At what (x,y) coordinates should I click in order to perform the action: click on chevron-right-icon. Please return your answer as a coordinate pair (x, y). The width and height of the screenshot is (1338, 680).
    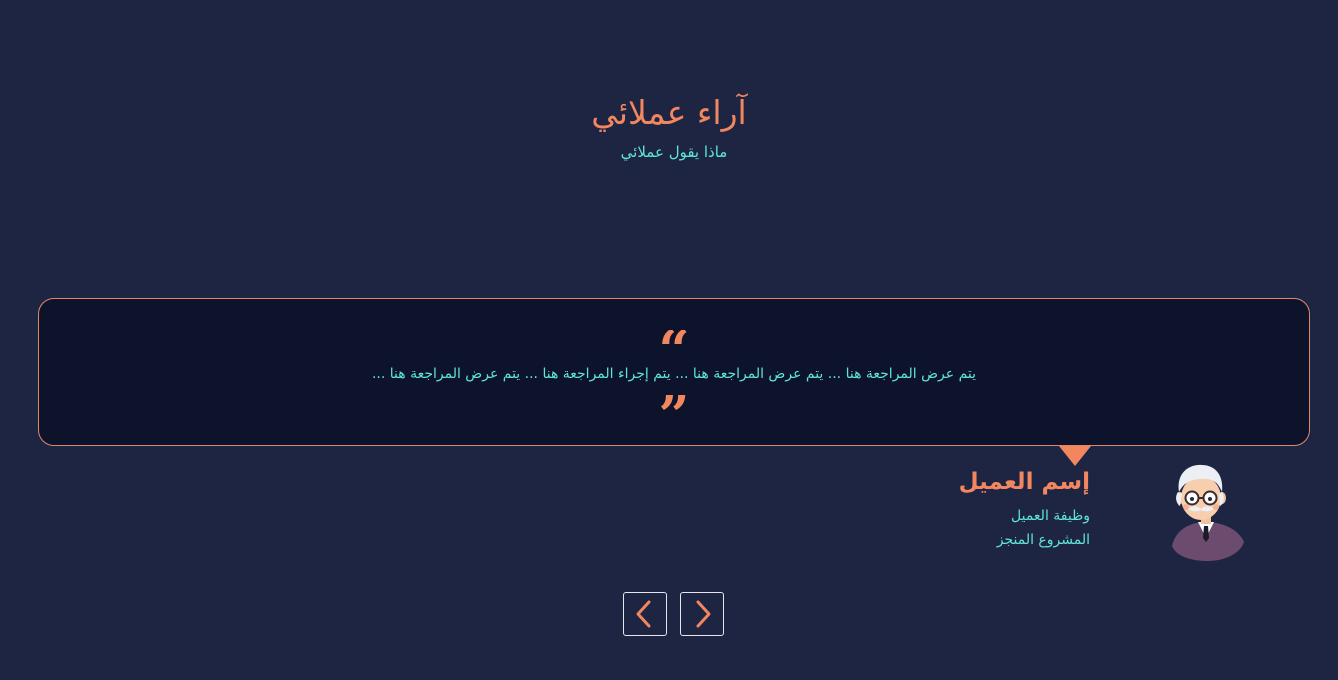
    Looking at the image, I should click on (703, 614).